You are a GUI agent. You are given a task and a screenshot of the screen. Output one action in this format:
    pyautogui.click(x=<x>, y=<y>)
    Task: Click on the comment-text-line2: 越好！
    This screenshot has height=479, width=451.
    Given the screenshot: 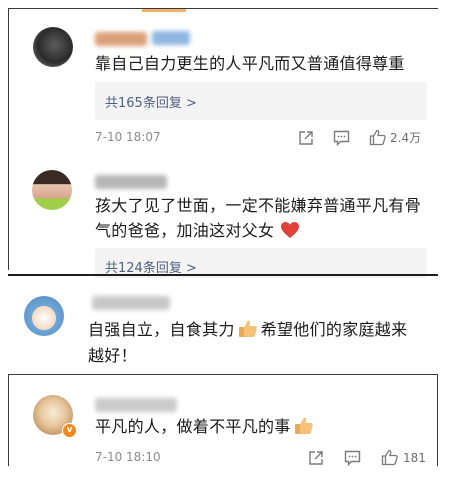 What is the action you would take?
    pyautogui.click(x=112, y=355)
    